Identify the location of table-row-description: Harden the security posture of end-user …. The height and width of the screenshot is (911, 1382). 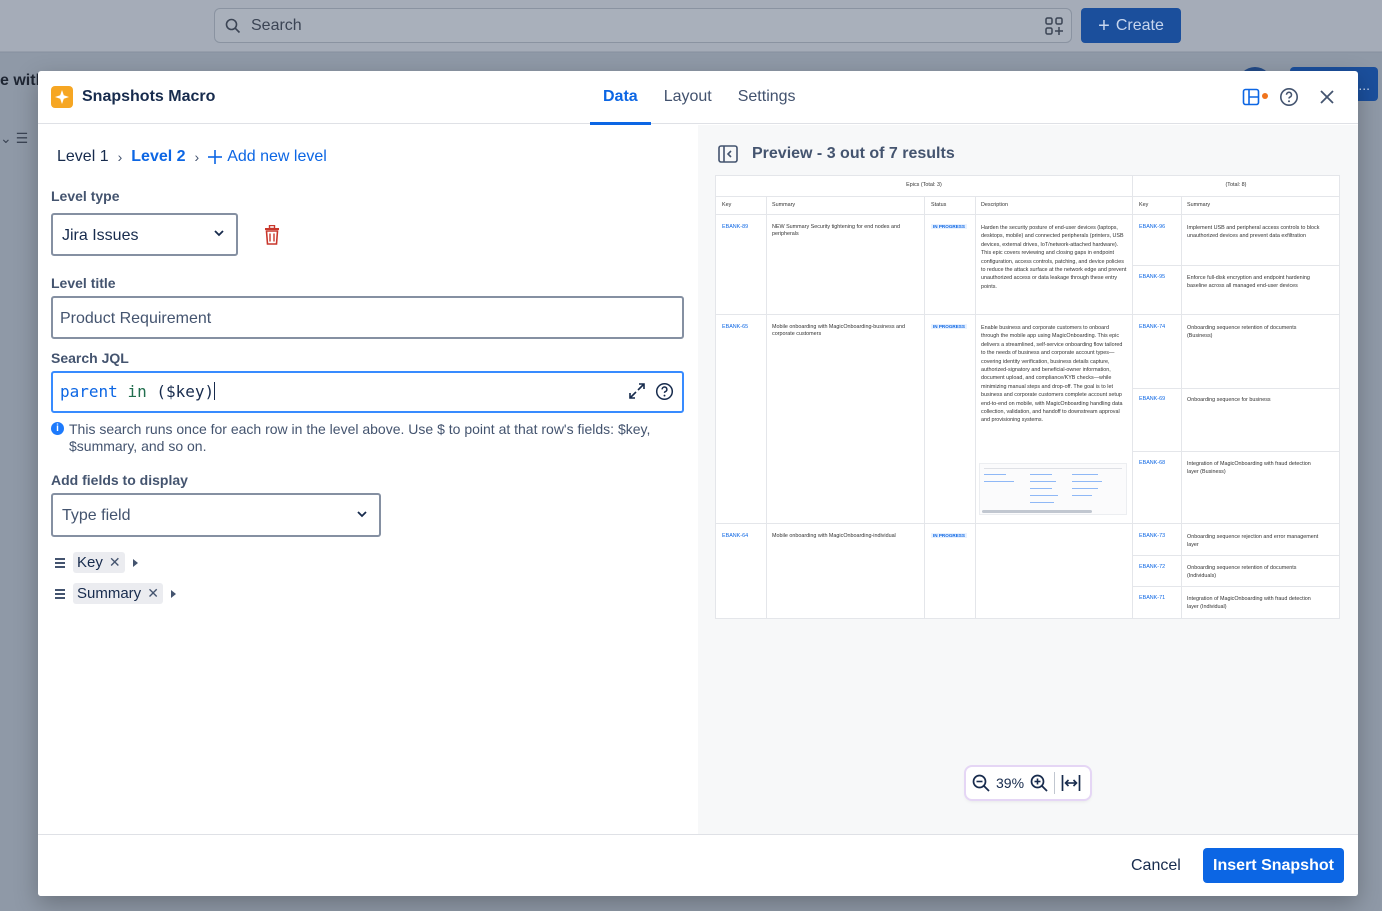
(1054, 257).